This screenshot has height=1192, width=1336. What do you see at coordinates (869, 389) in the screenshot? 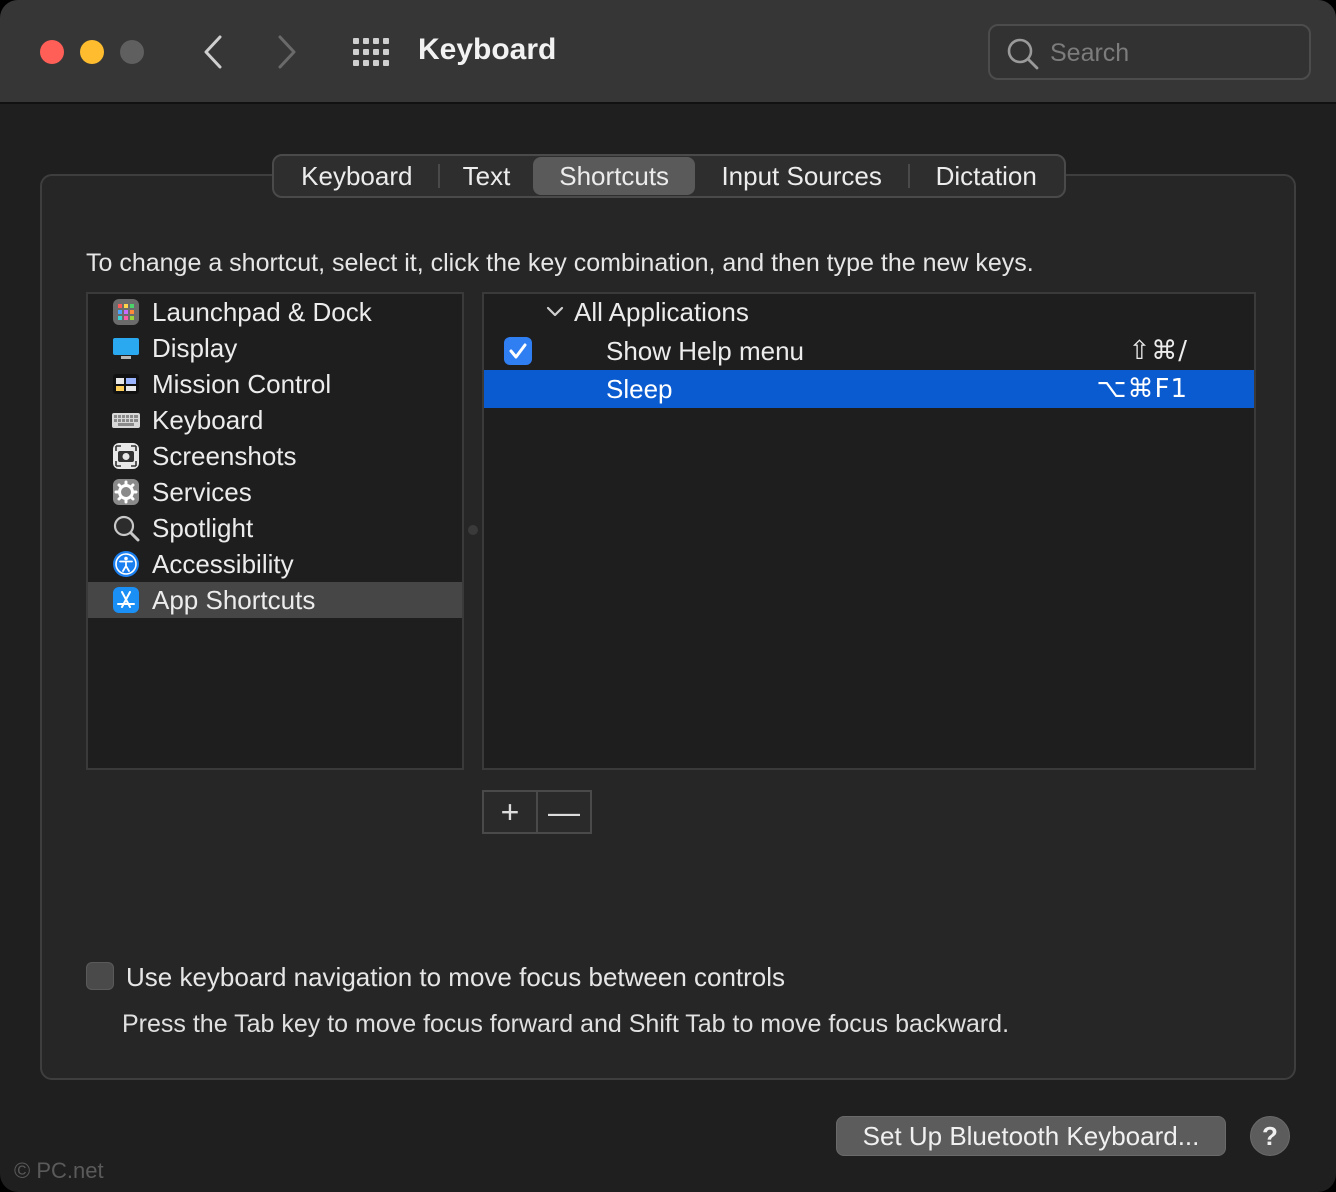
I see `shortcut-row: Sleep ⌥⌘F1` at bounding box center [869, 389].